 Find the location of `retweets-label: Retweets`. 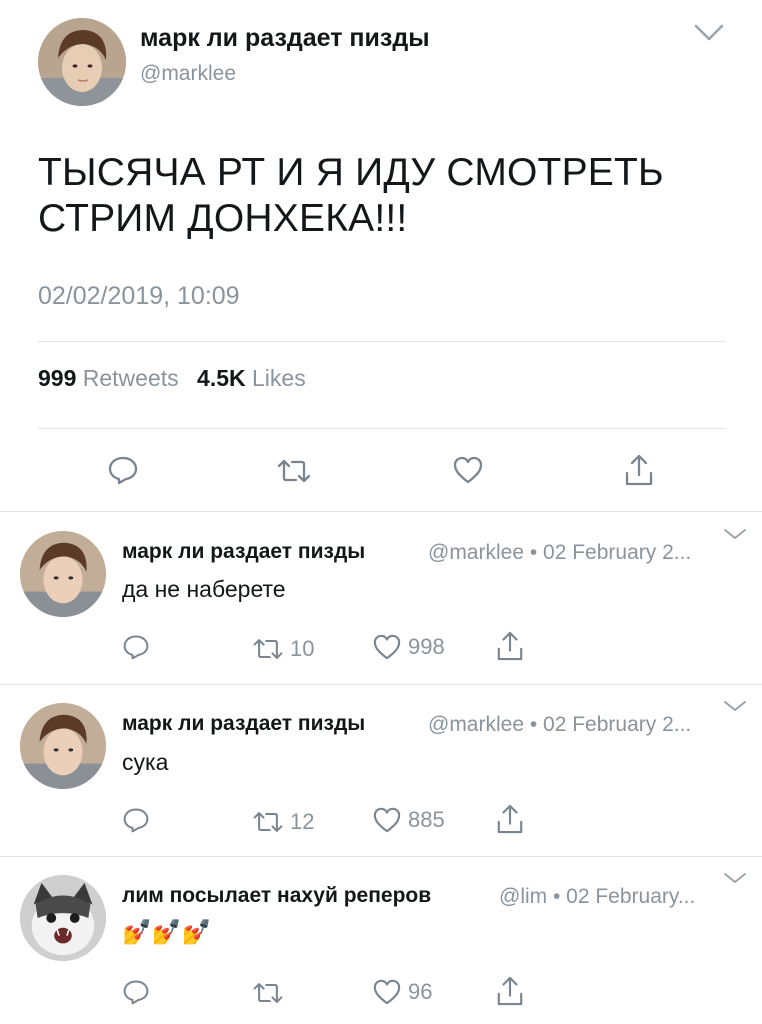

retweets-label: Retweets is located at coordinates (131, 378).